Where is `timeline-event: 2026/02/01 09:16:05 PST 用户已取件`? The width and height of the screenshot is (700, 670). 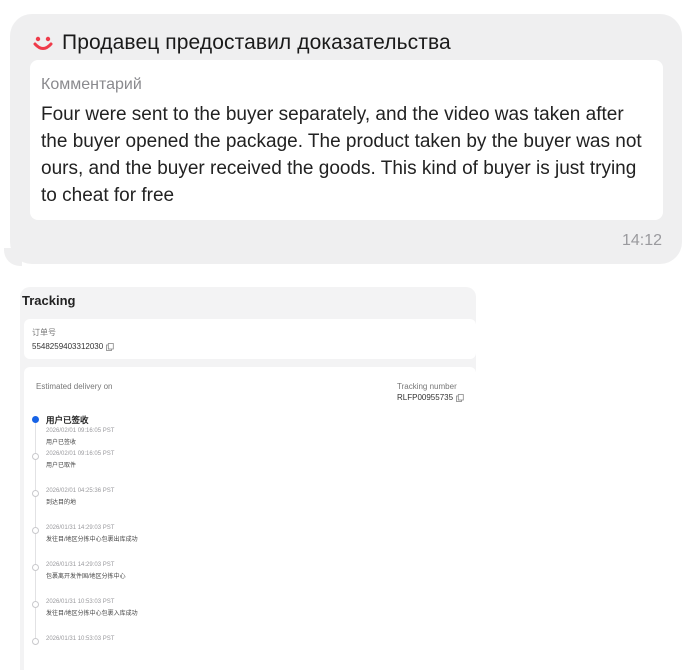
timeline-event: 2026/02/01 09:16:05 PST 用户已取件 is located at coordinates (247, 468).